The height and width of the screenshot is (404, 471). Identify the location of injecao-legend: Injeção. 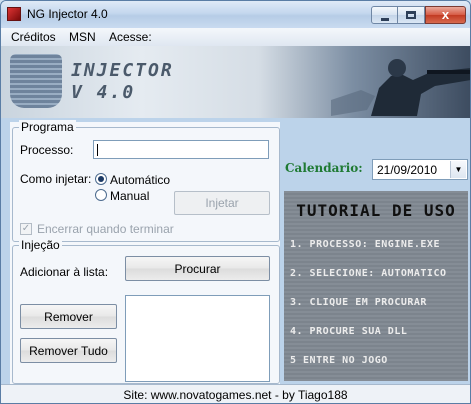
(40, 245).